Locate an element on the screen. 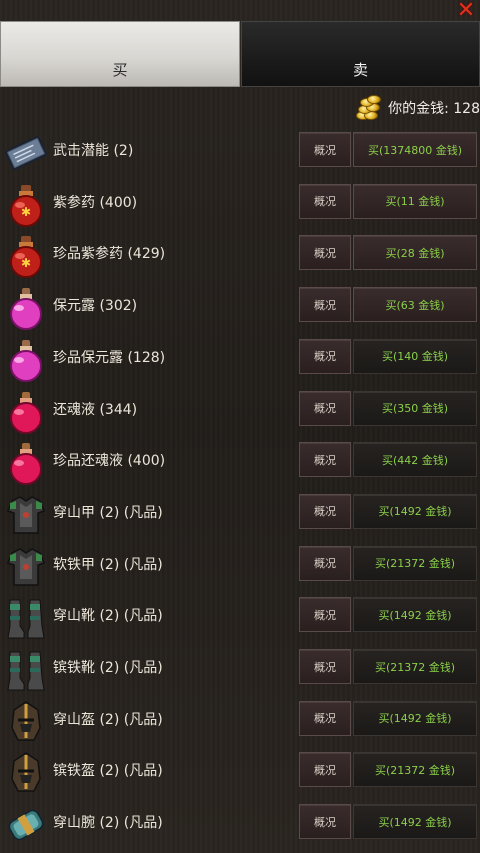 Image resolution: width=480 pixels, height=853 pixels. buy-button: 买(350 金钱) is located at coordinates (415, 408).